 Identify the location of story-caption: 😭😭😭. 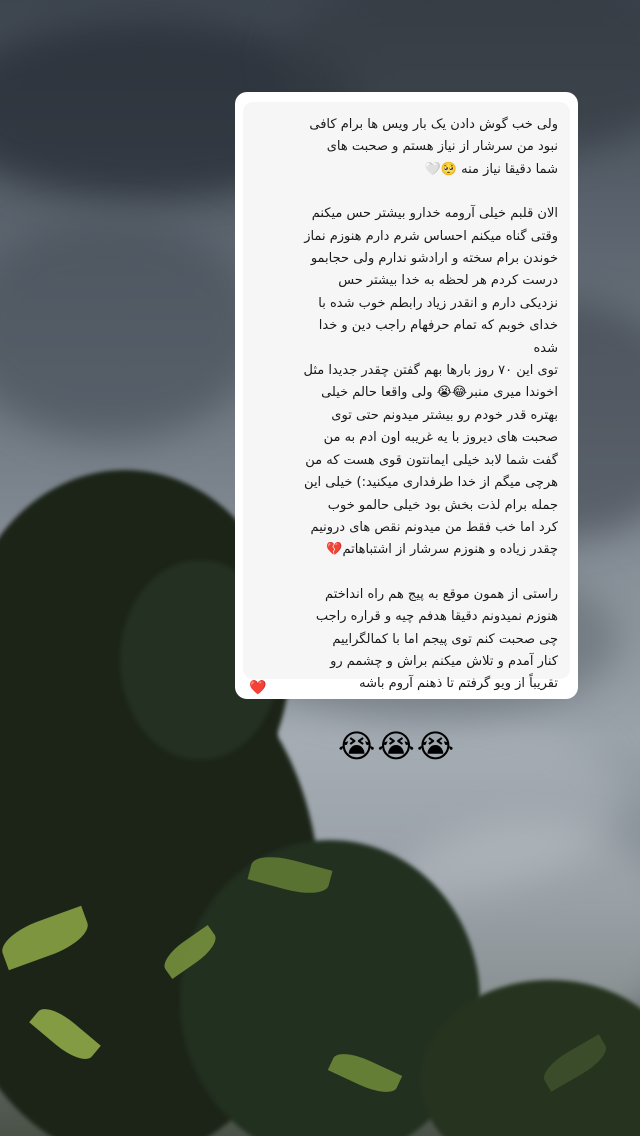
(397, 746).